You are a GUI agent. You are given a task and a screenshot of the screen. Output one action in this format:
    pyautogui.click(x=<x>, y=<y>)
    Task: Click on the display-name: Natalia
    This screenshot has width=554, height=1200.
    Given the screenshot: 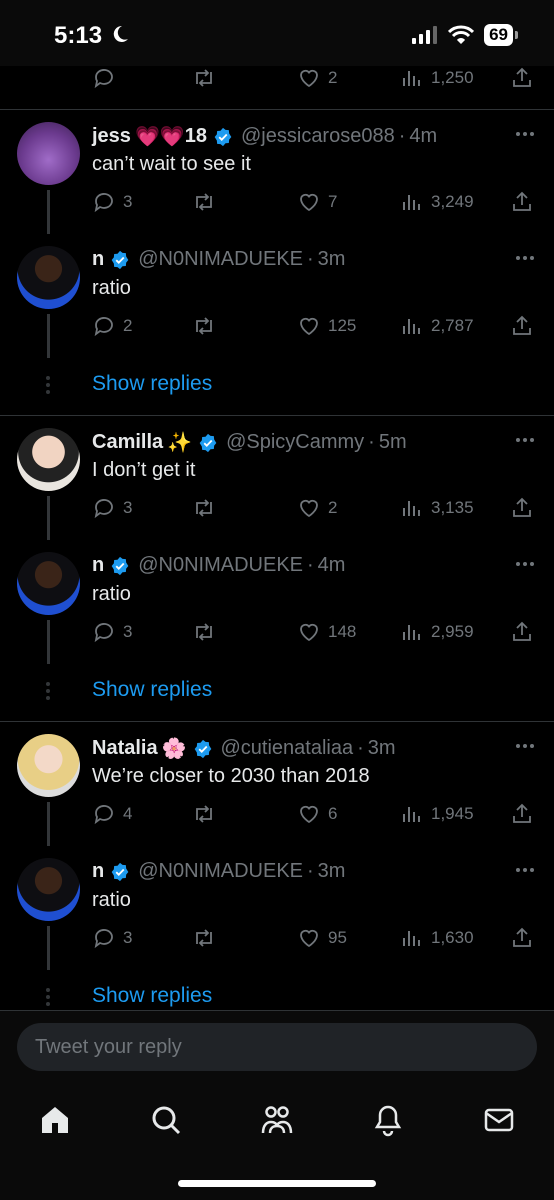 What is the action you would take?
    pyautogui.click(x=125, y=748)
    